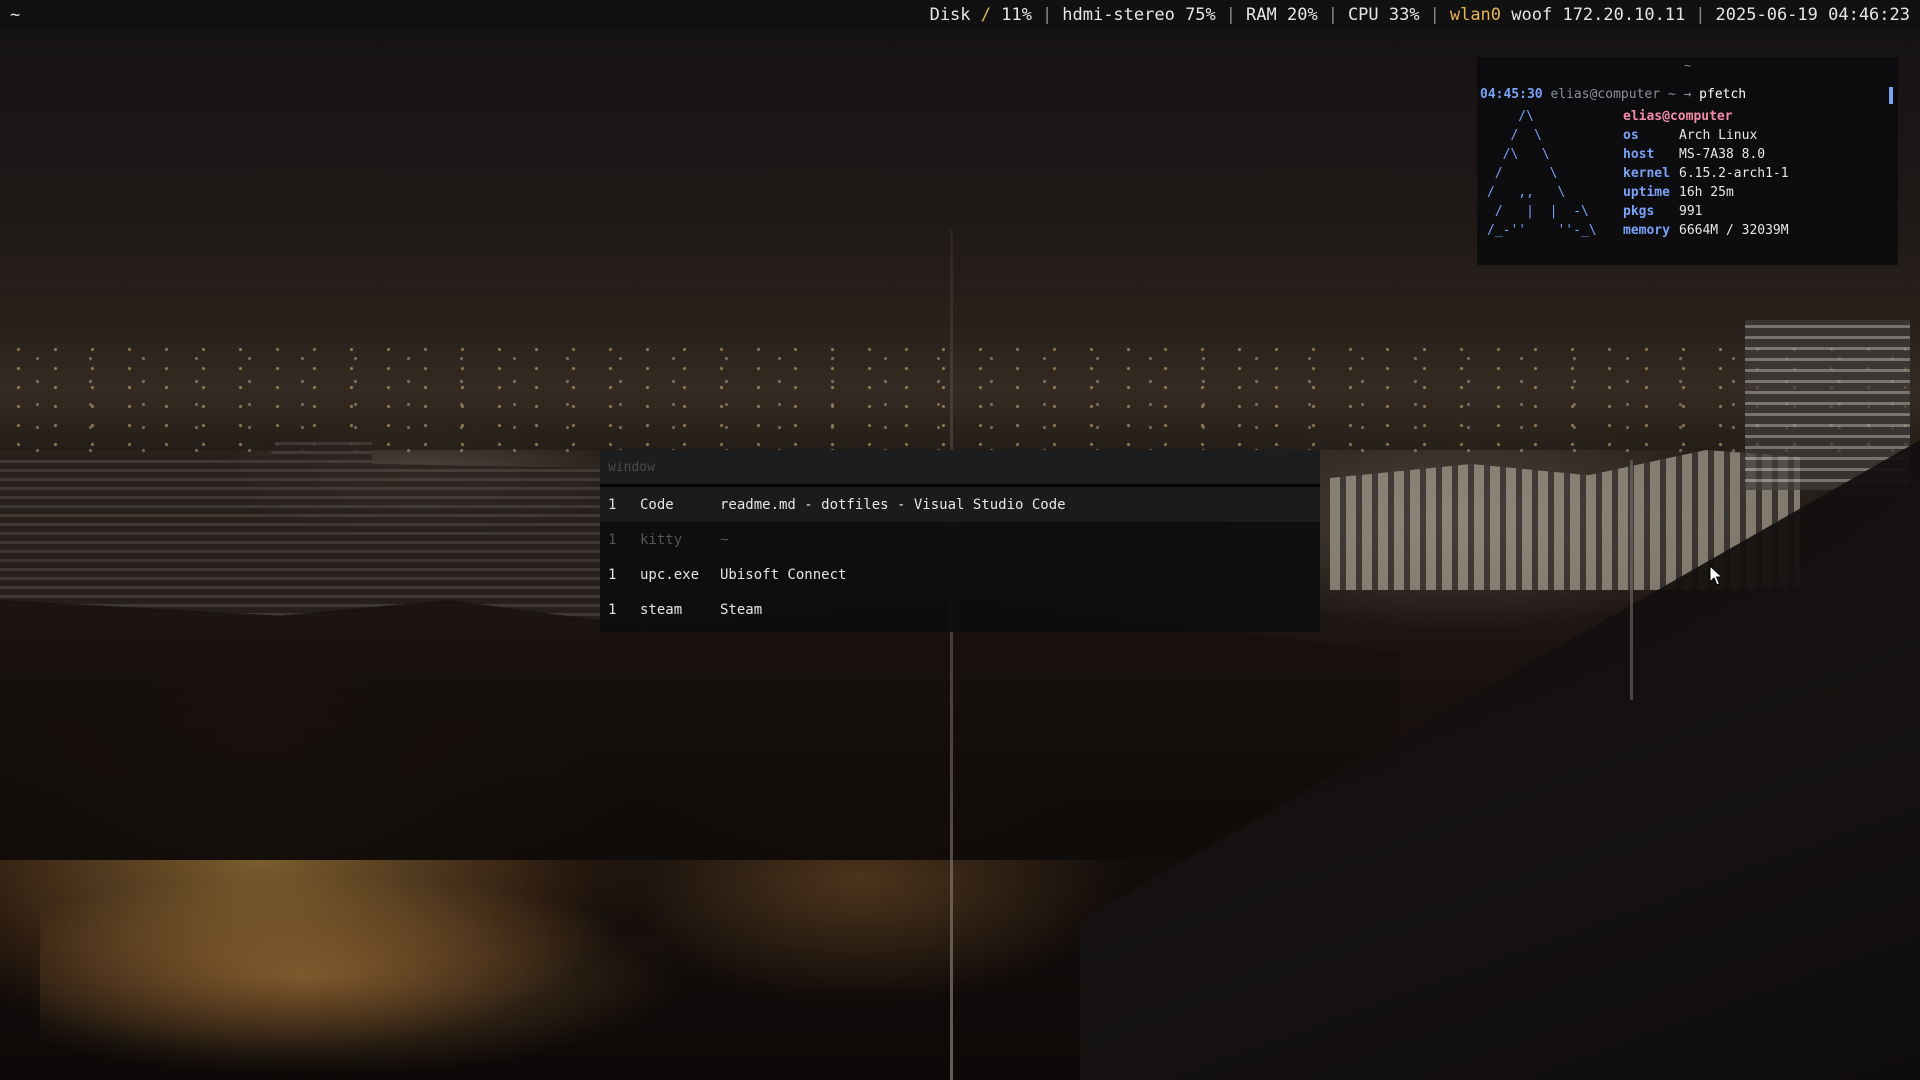  I want to click on wallpaper-horizon, so click(960, 390).